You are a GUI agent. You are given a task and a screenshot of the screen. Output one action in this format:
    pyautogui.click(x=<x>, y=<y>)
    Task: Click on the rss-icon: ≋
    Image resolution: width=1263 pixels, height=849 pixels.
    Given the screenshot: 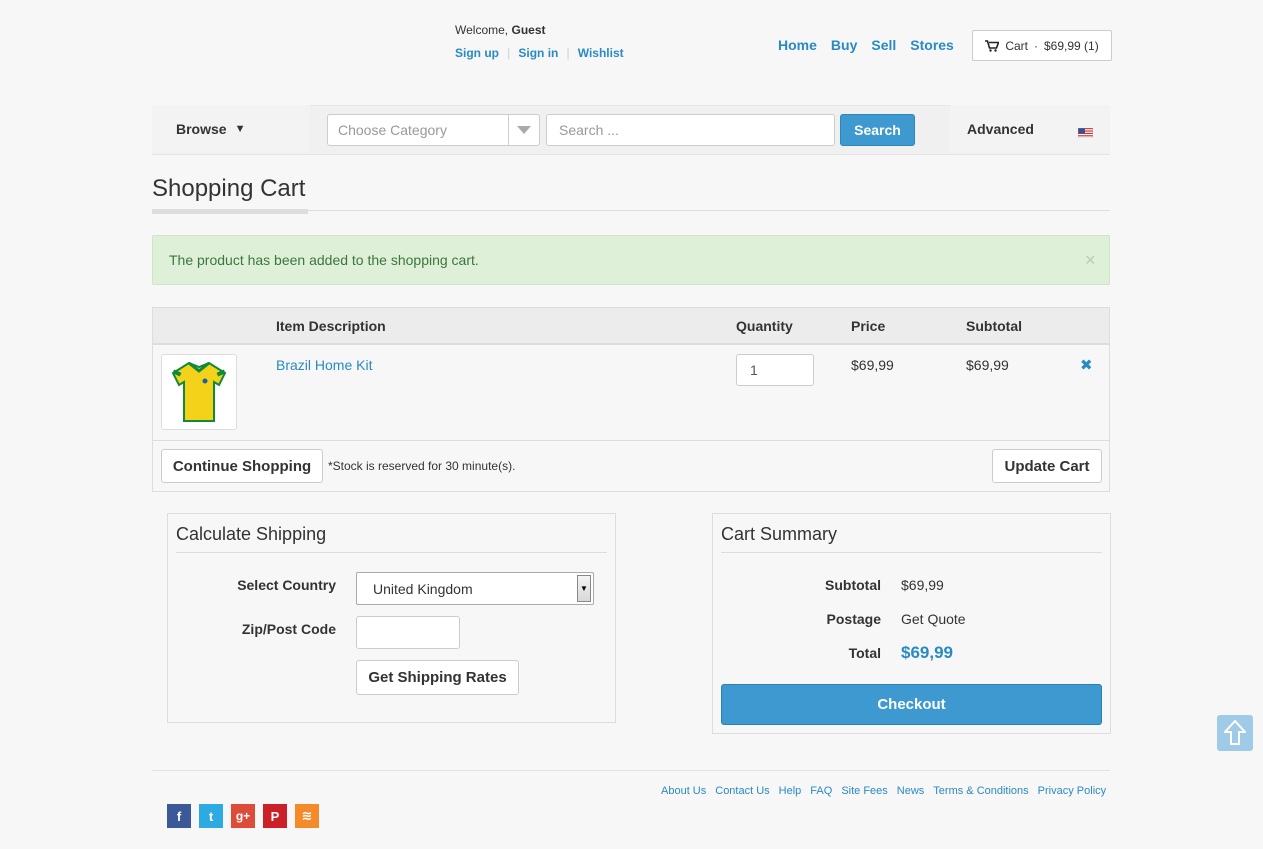 What is the action you would take?
    pyautogui.click(x=307, y=816)
    